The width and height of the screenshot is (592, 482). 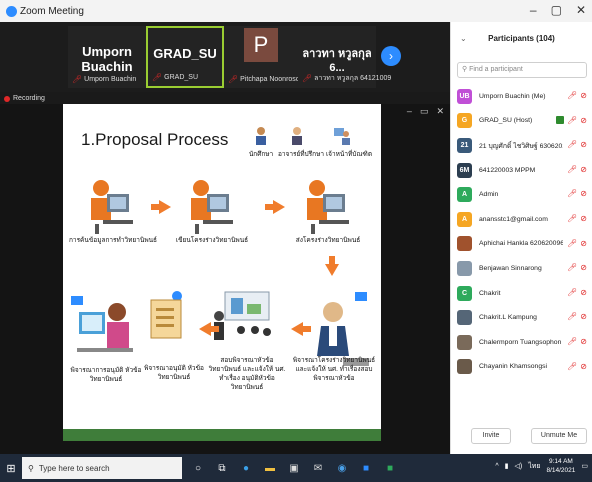 What do you see at coordinates (222, 468) in the screenshot?
I see `task-view-icon: ⧉` at bounding box center [222, 468].